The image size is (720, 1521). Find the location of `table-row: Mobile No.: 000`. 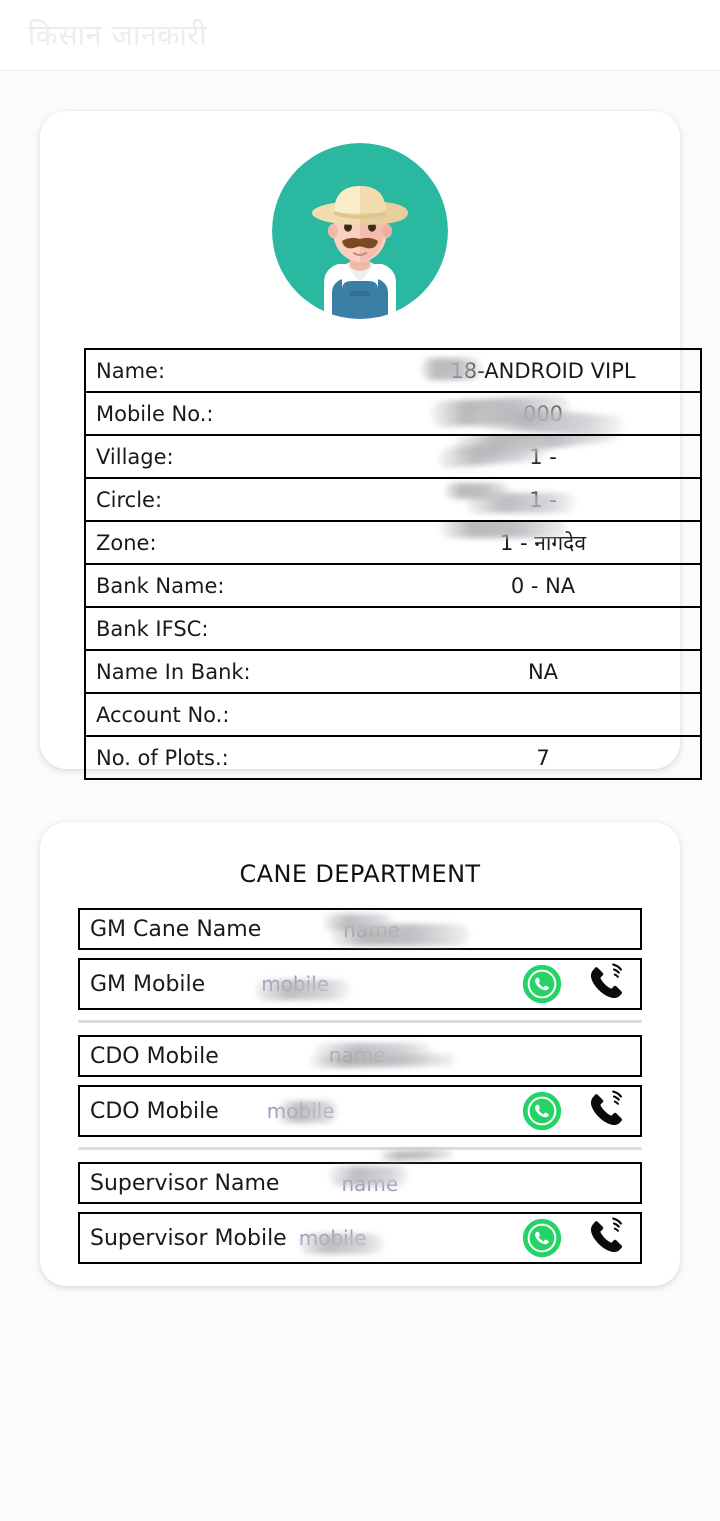

table-row: Mobile No.: 000 is located at coordinates (393, 413).